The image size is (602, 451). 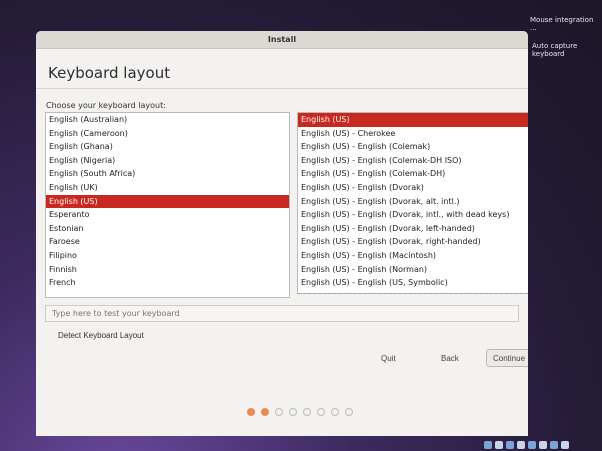 I want to click on layout-prompt: Choose your keyboard layout:, so click(x=106, y=105).